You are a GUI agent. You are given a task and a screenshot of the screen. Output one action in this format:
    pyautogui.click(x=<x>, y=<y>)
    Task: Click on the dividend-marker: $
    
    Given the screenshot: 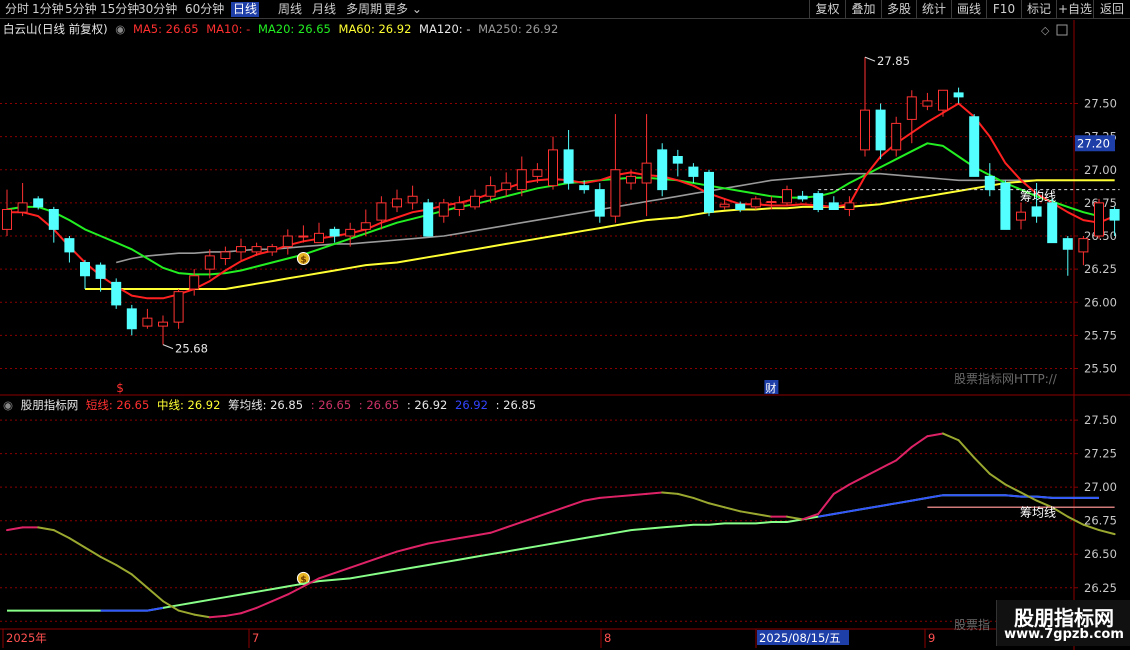 What is the action you would take?
    pyautogui.click(x=120, y=388)
    